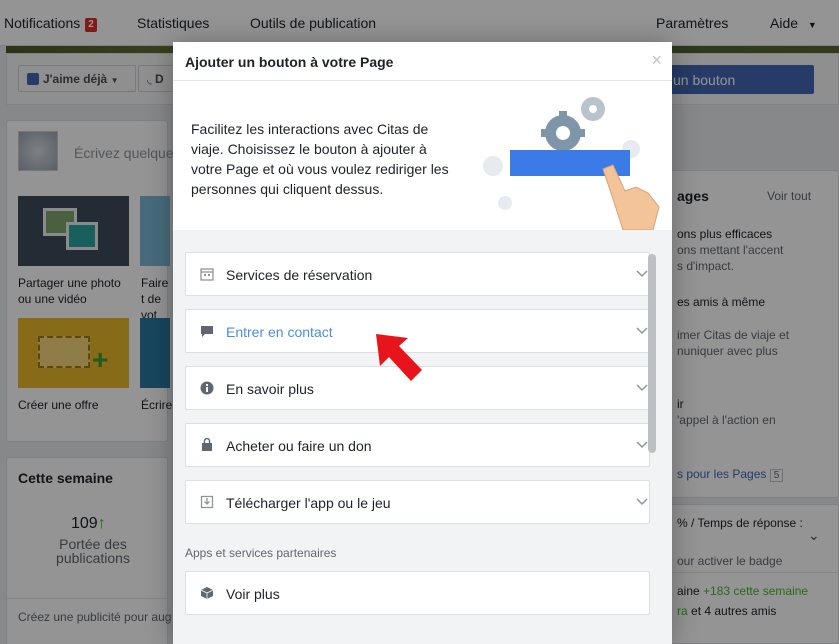  I want to click on button-illustration-icon, so click(571, 163).